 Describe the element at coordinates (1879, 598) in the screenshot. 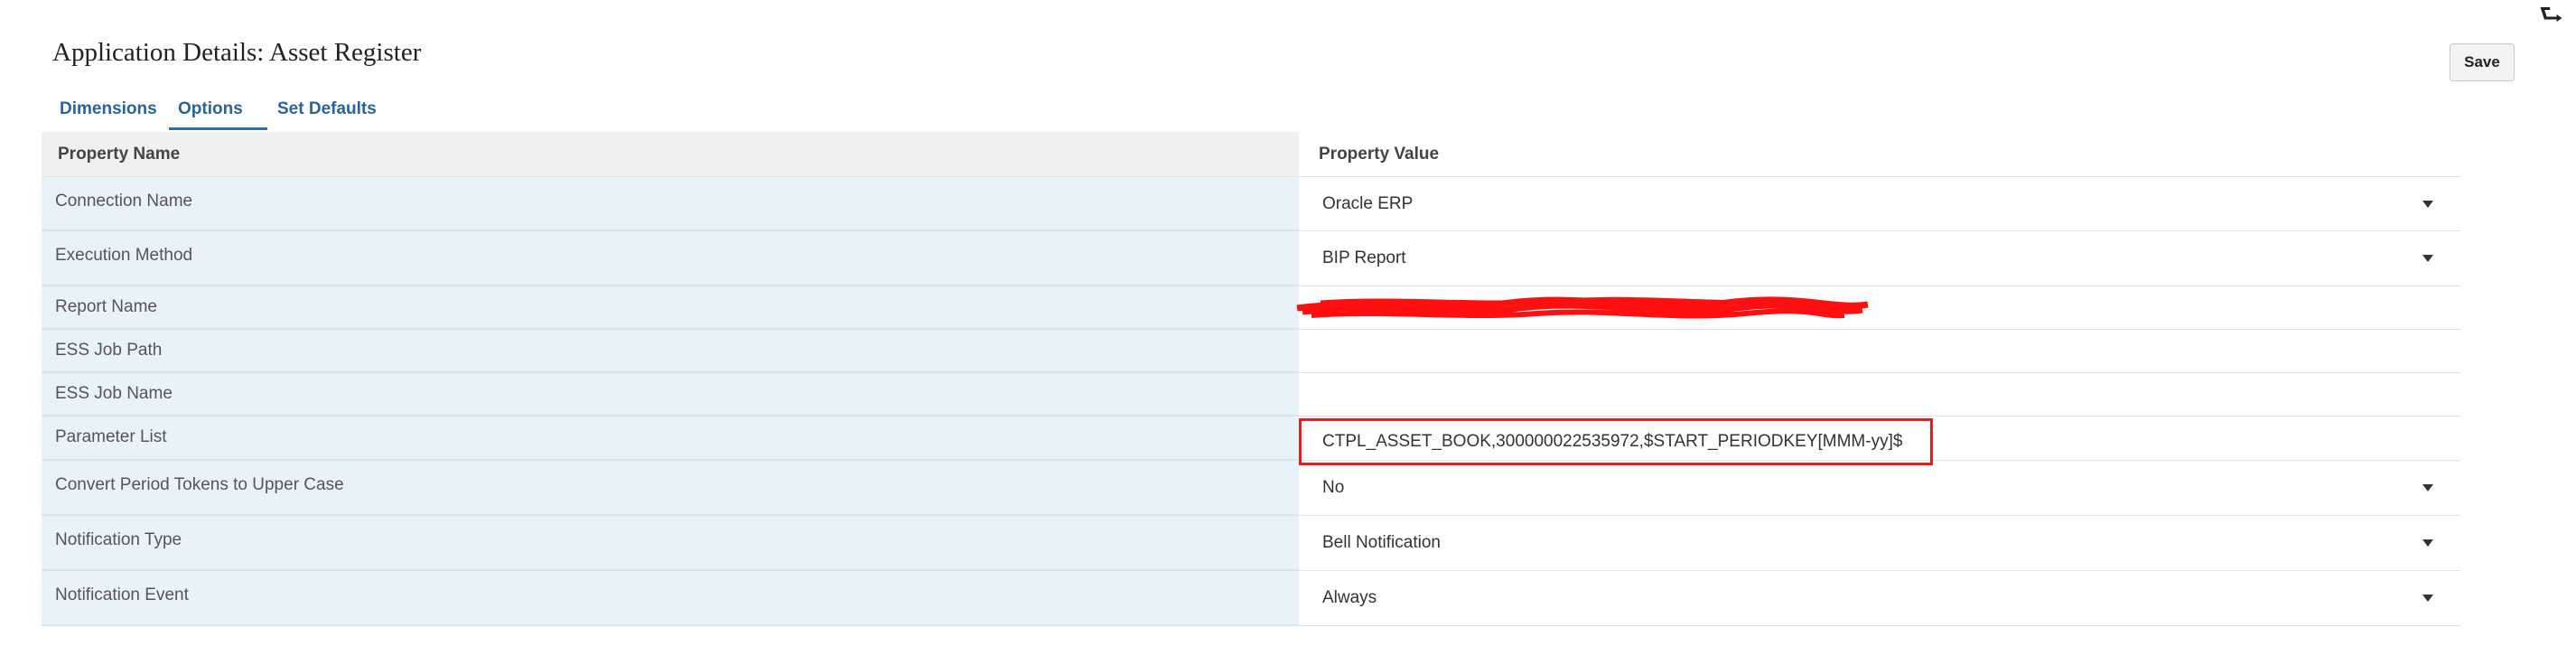

I see `notification-event-select: Always` at that location.